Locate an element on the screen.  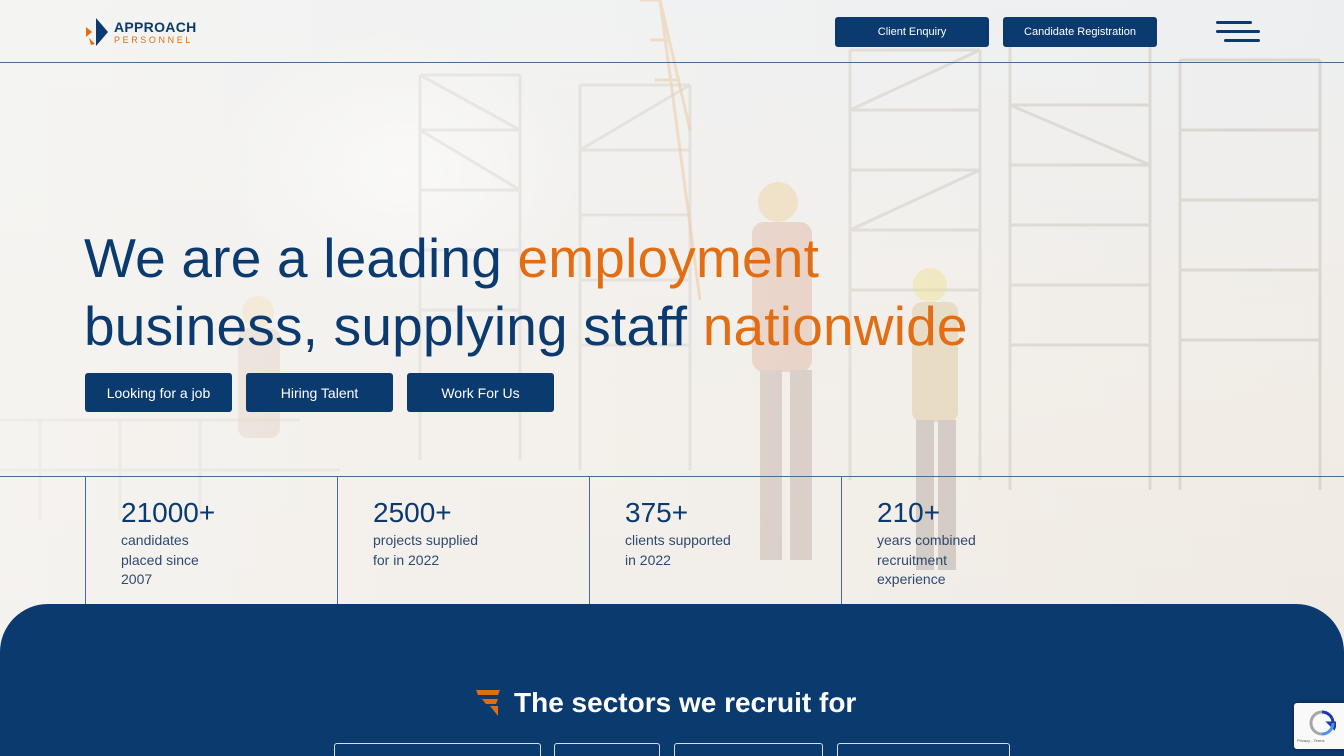
logo: APPROACH PERSONNEL is located at coordinates (140, 32).